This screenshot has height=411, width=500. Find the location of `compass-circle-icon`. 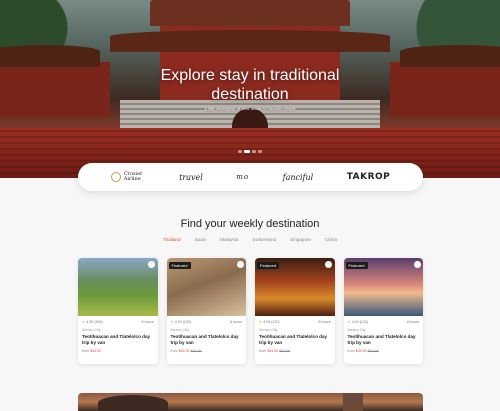

compass-circle-icon is located at coordinates (115, 177).